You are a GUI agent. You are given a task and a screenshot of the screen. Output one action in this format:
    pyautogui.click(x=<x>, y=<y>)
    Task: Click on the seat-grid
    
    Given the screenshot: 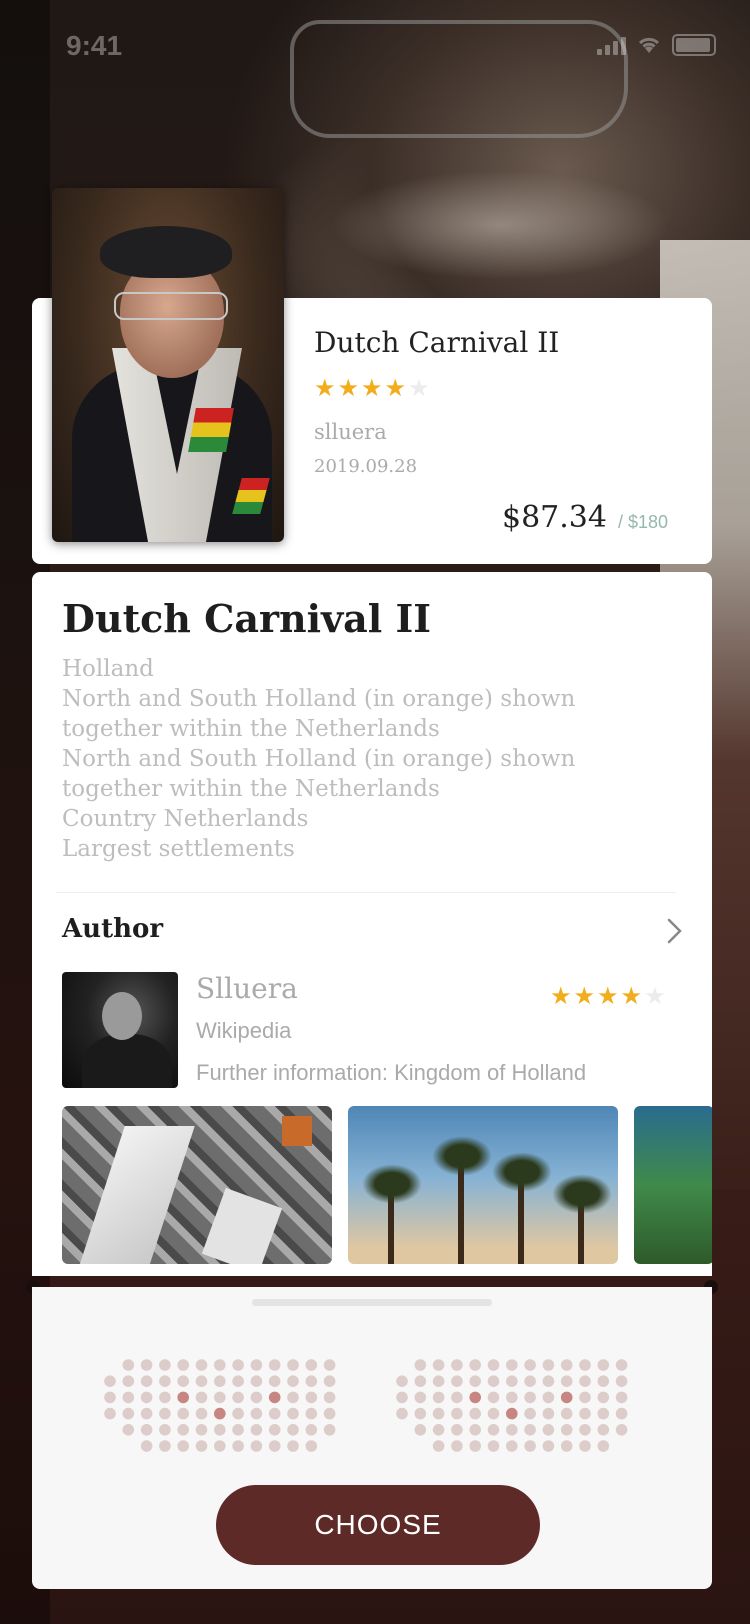 What is the action you would take?
    pyautogui.click(x=514, y=1411)
    